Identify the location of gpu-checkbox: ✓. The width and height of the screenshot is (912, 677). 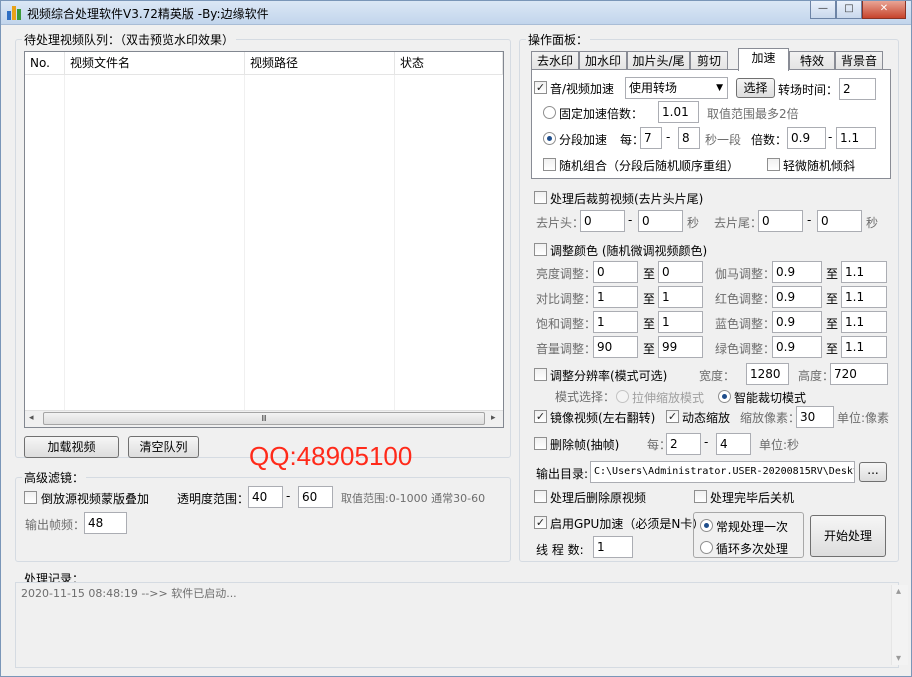
(540, 522).